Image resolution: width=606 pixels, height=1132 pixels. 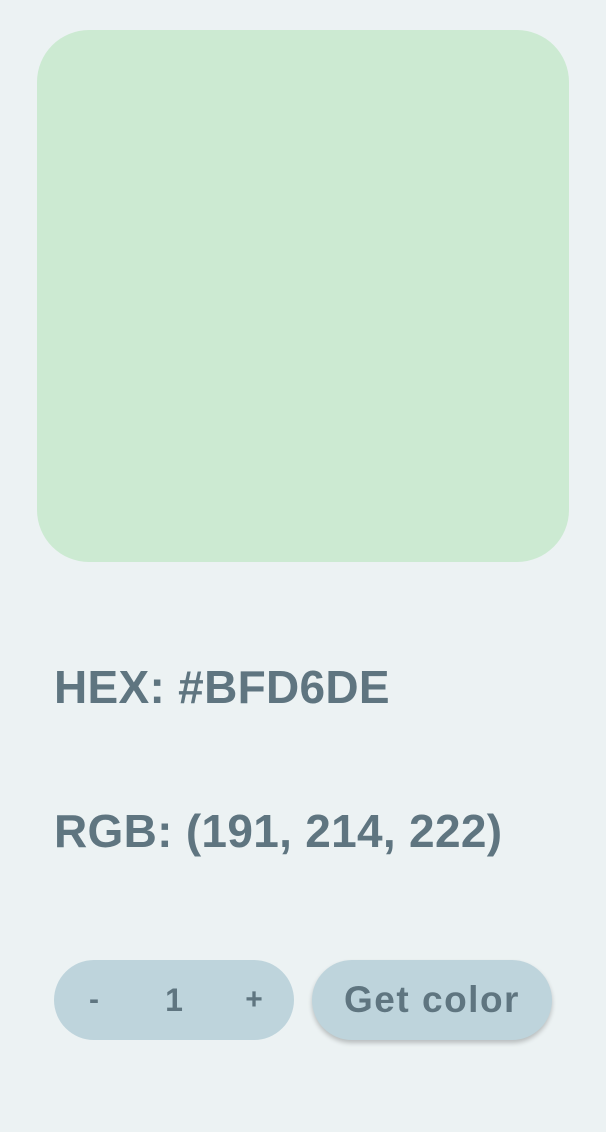 What do you see at coordinates (432, 1000) in the screenshot?
I see `get-color-button: Get color` at bounding box center [432, 1000].